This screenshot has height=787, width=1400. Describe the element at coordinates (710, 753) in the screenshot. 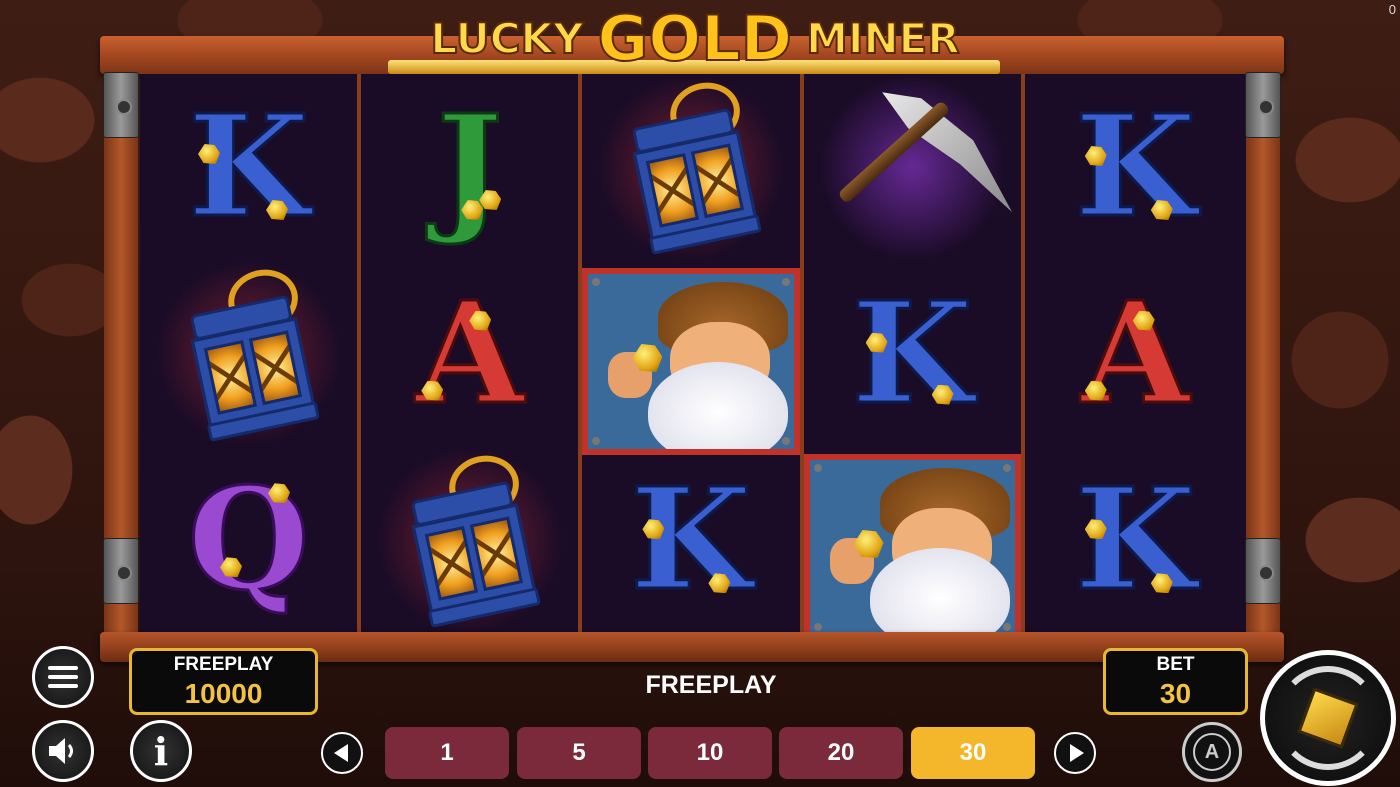

I see `bet-option-10: 10` at that location.